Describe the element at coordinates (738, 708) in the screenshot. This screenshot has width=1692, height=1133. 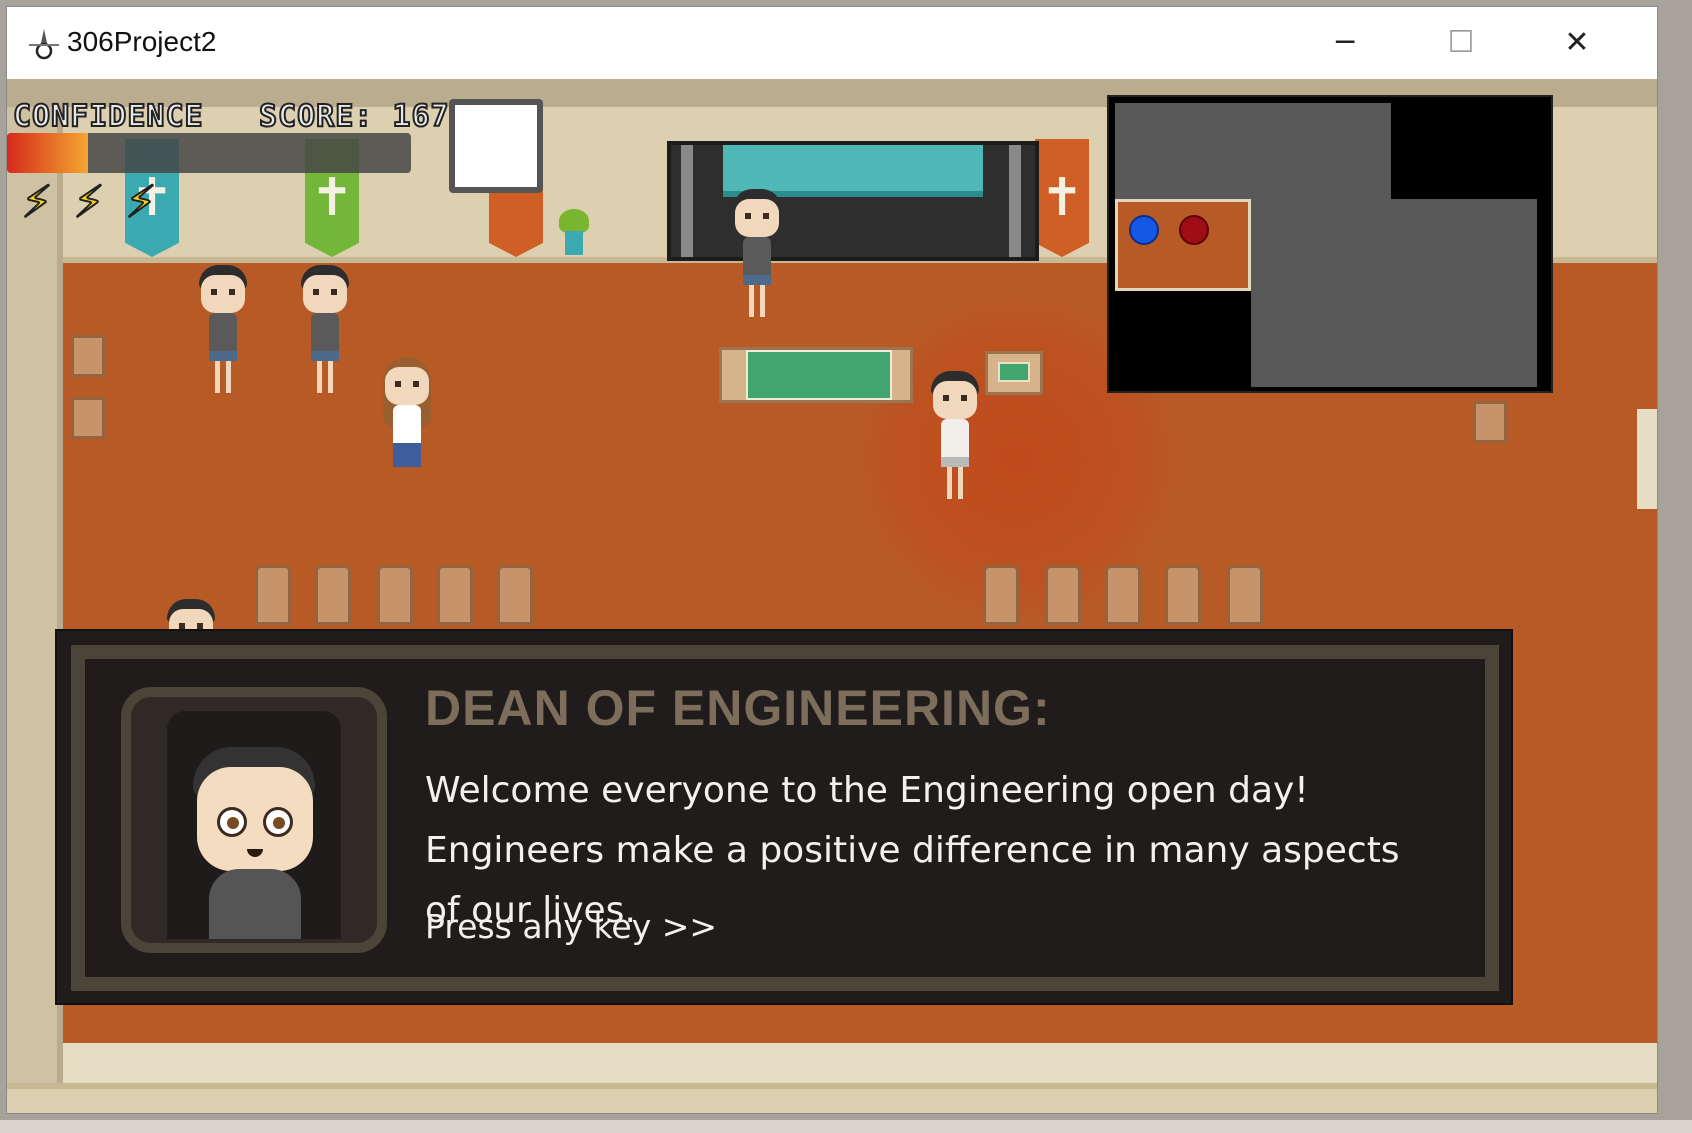
I see `speaker-name: DEAN OF ENGINEERING:` at that location.